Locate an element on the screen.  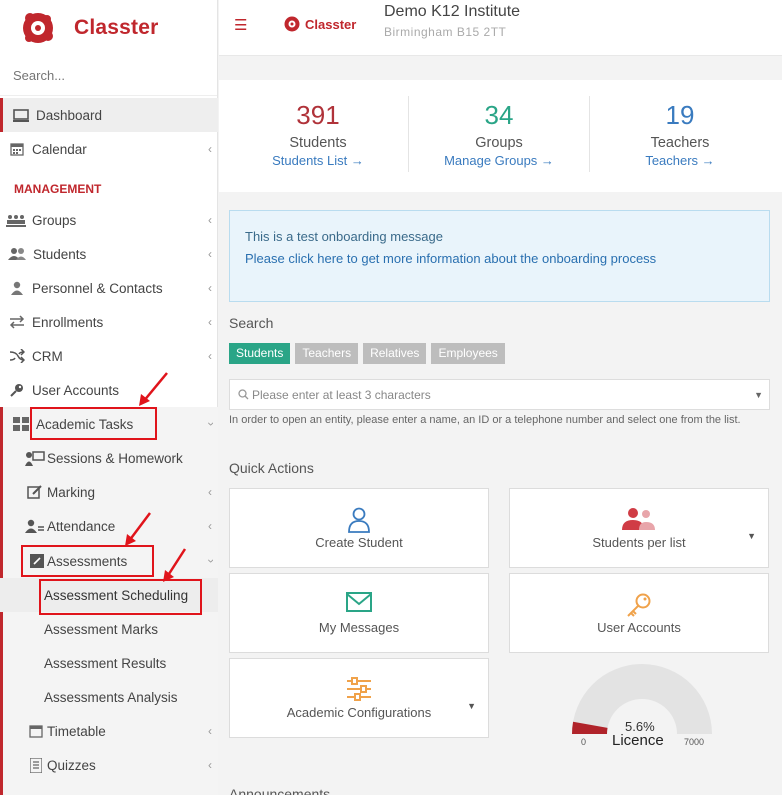
sidebar-item-label: Attendance is located at coordinates (81, 526).